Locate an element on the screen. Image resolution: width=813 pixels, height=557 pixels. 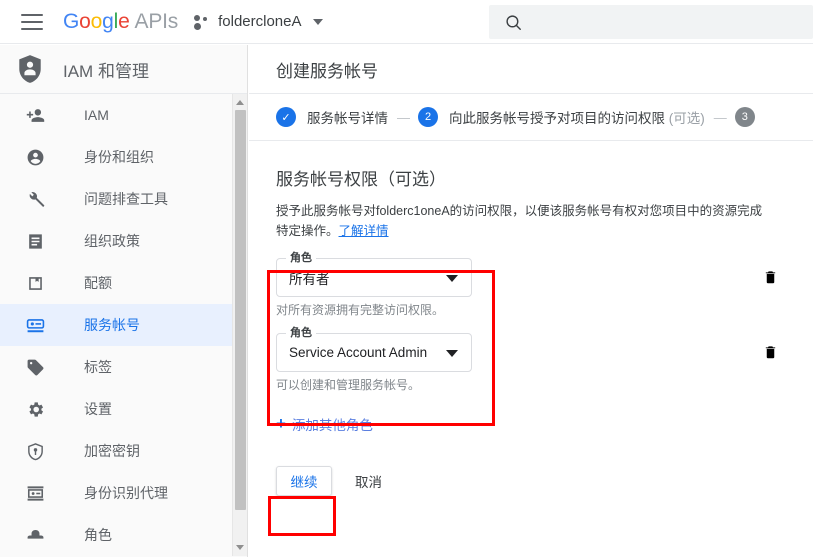
logo-letter-G: G is located at coordinates (71, 21).